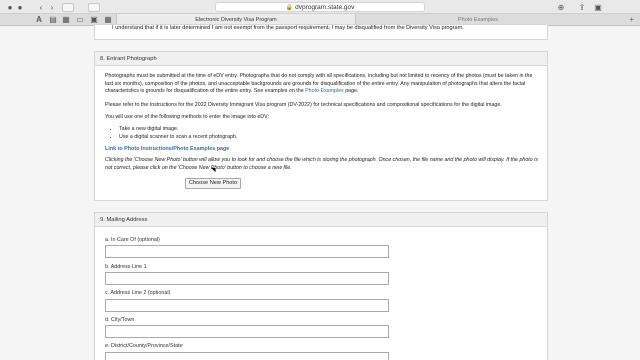  What do you see at coordinates (582, 7) in the screenshot?
I see `share-button-icon: ⇪` at bounding box center [582, 7].